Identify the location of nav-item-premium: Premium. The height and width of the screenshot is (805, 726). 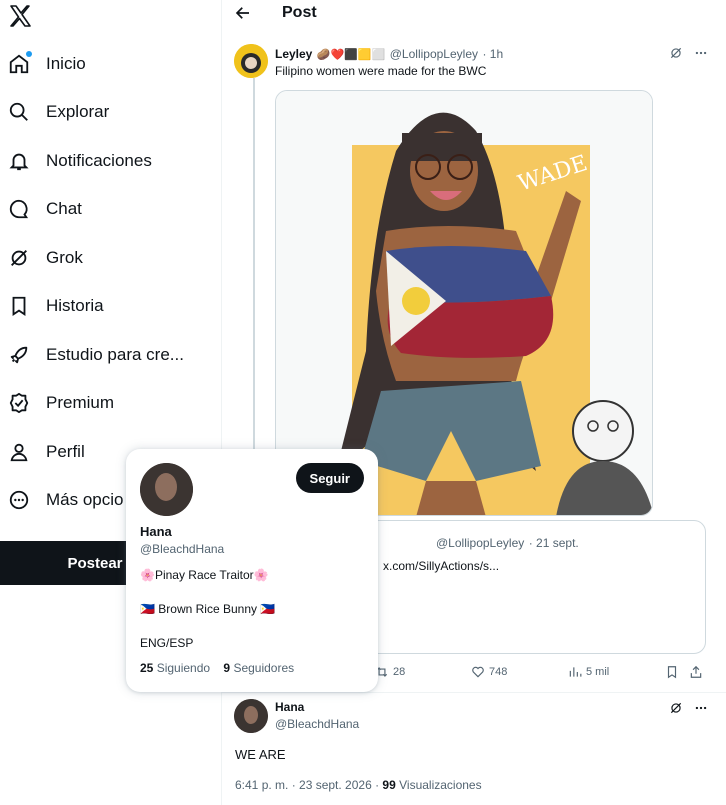
(102, 403).